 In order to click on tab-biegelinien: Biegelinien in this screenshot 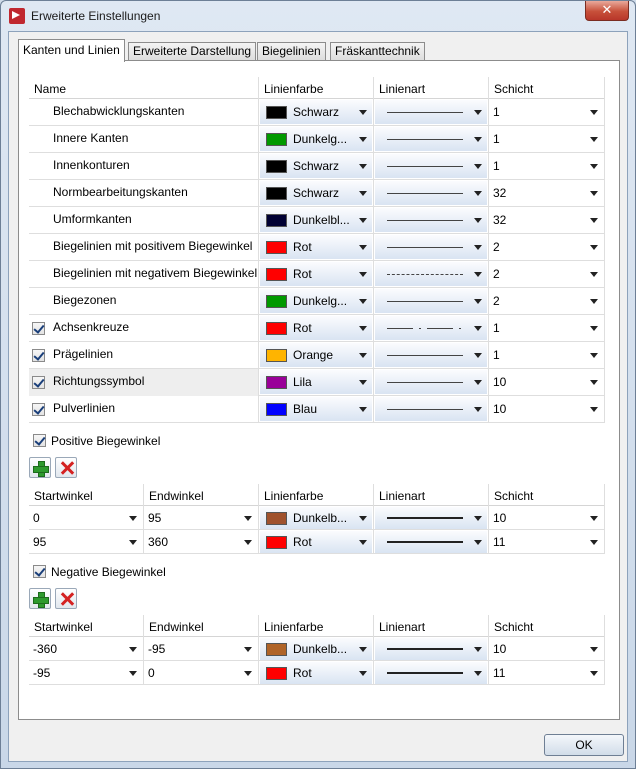, I will do `click(291, 51)`.